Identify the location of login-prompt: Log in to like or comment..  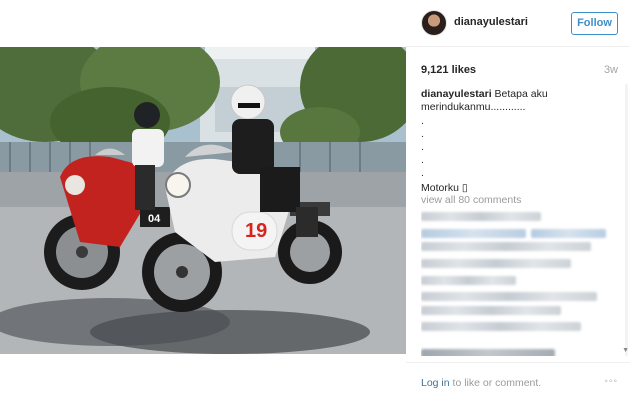
(481, 383).